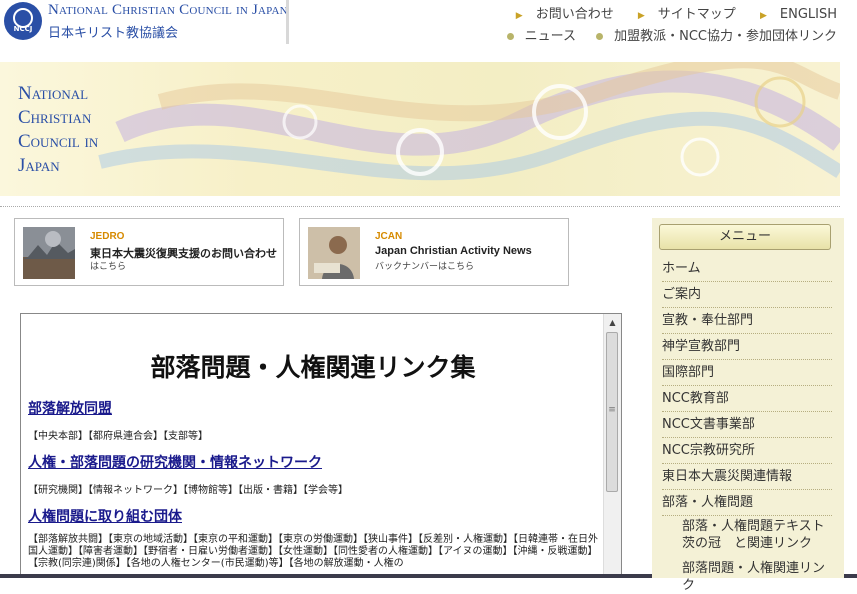 The width and height of the screenshot is (857, 594). What do you see at coordinates (747, 477) in the screenshot?
I see `sidebar-item-earthquake: 東日本大震災関連情報` at bounding box center [747, 477].